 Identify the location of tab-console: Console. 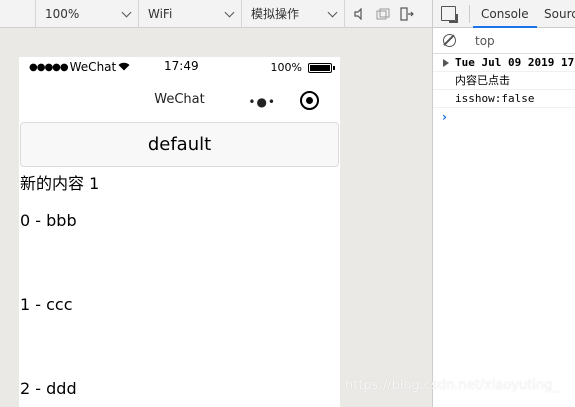
(505, 14).